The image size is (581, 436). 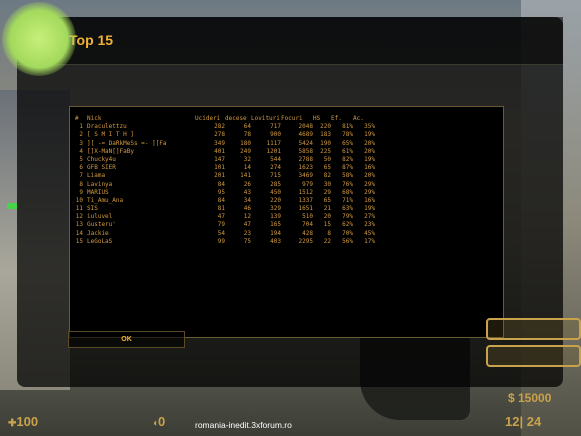 What do you see at coordinates (347, 241) in the screenshot?
I see `cell-efficiency: 56%` at bounding box center [347, 241].